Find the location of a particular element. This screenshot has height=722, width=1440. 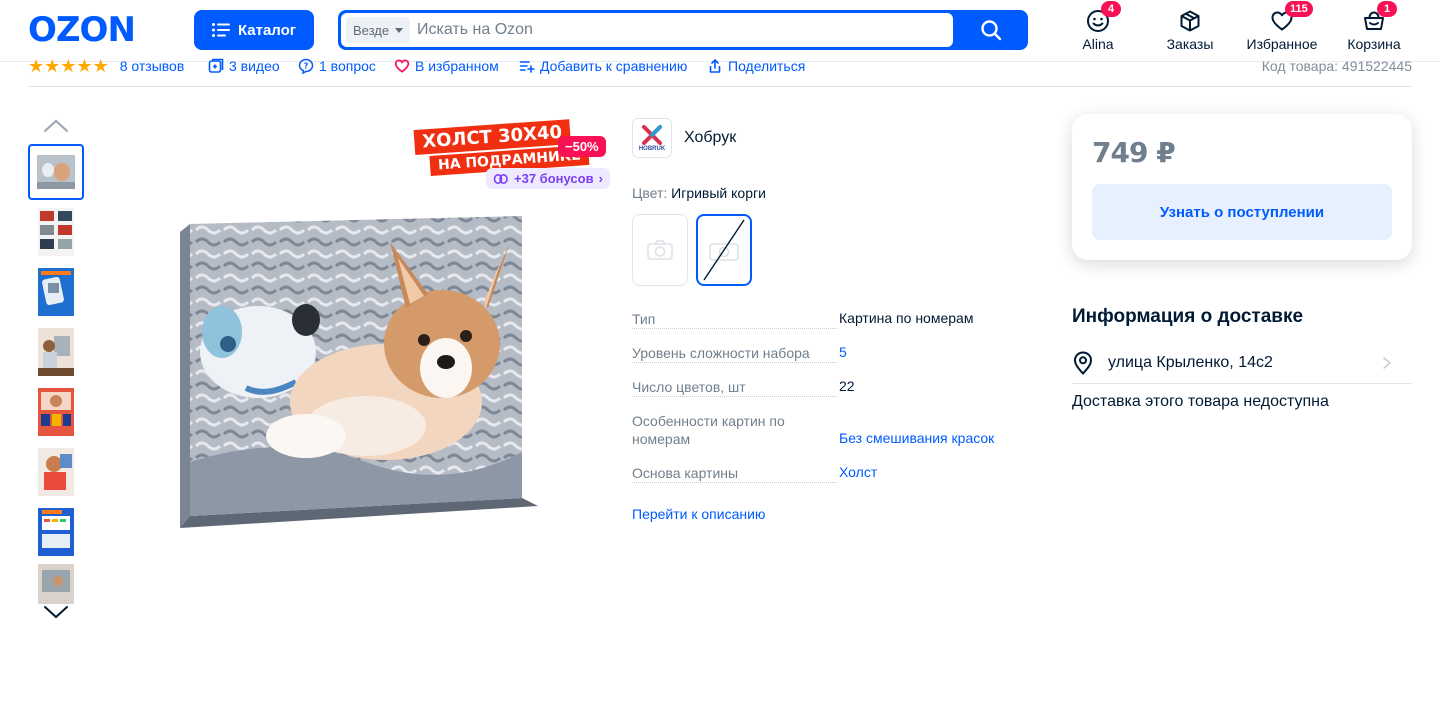

nav-cart-label: Корзина is located at coordinates (1374, 44).